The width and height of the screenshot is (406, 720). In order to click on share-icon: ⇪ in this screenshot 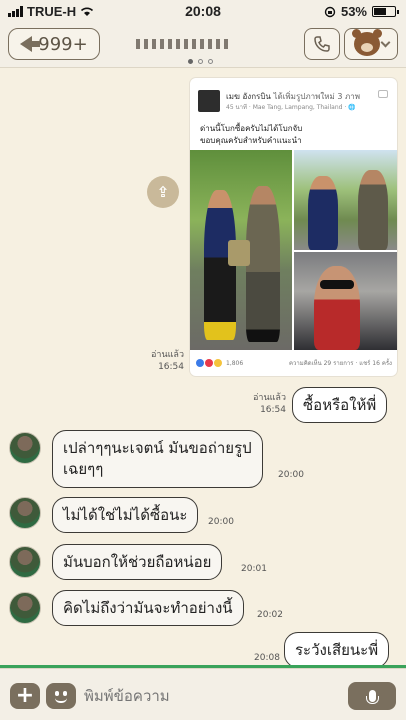, I will do `click(163, 192)`.